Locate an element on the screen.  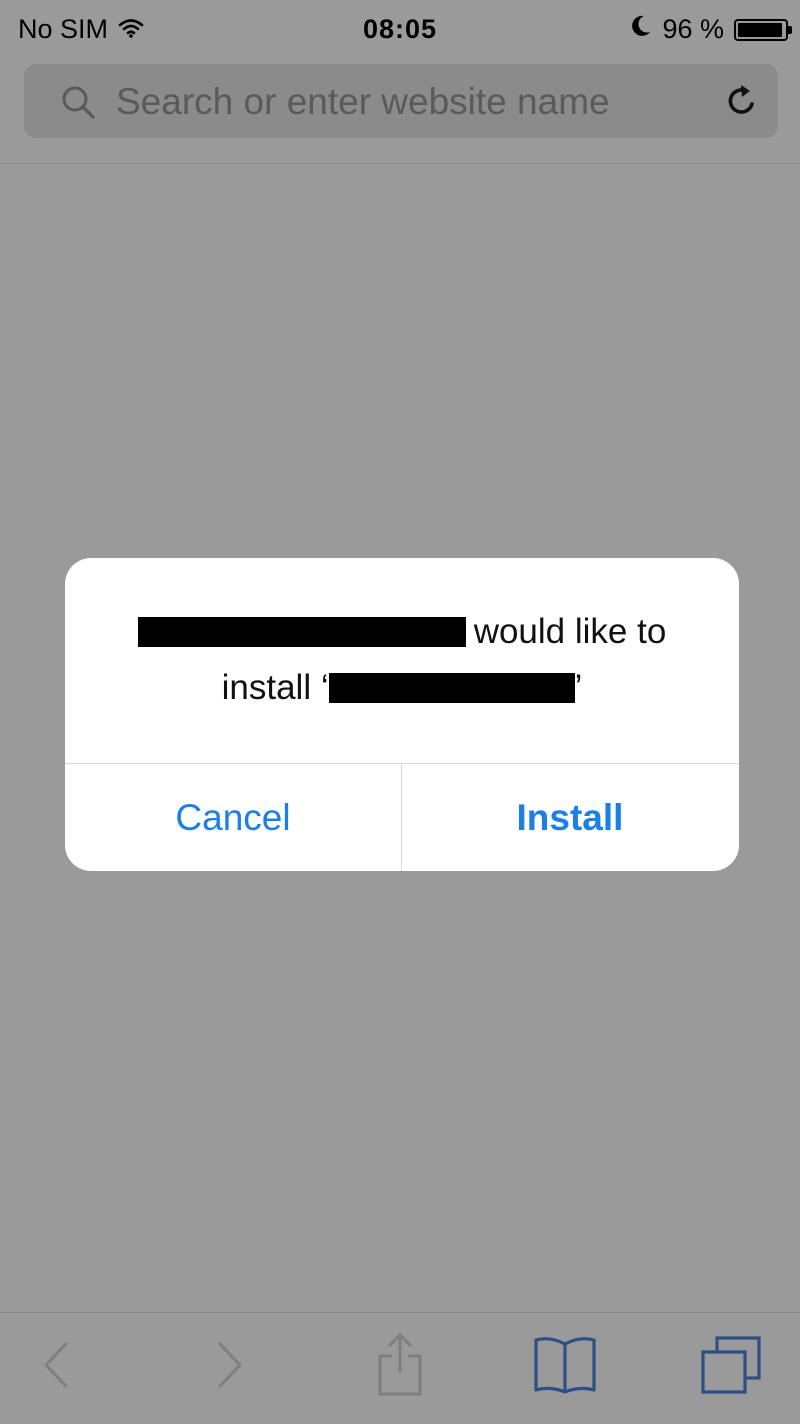
url-bar is located at coordinates (401, 101).